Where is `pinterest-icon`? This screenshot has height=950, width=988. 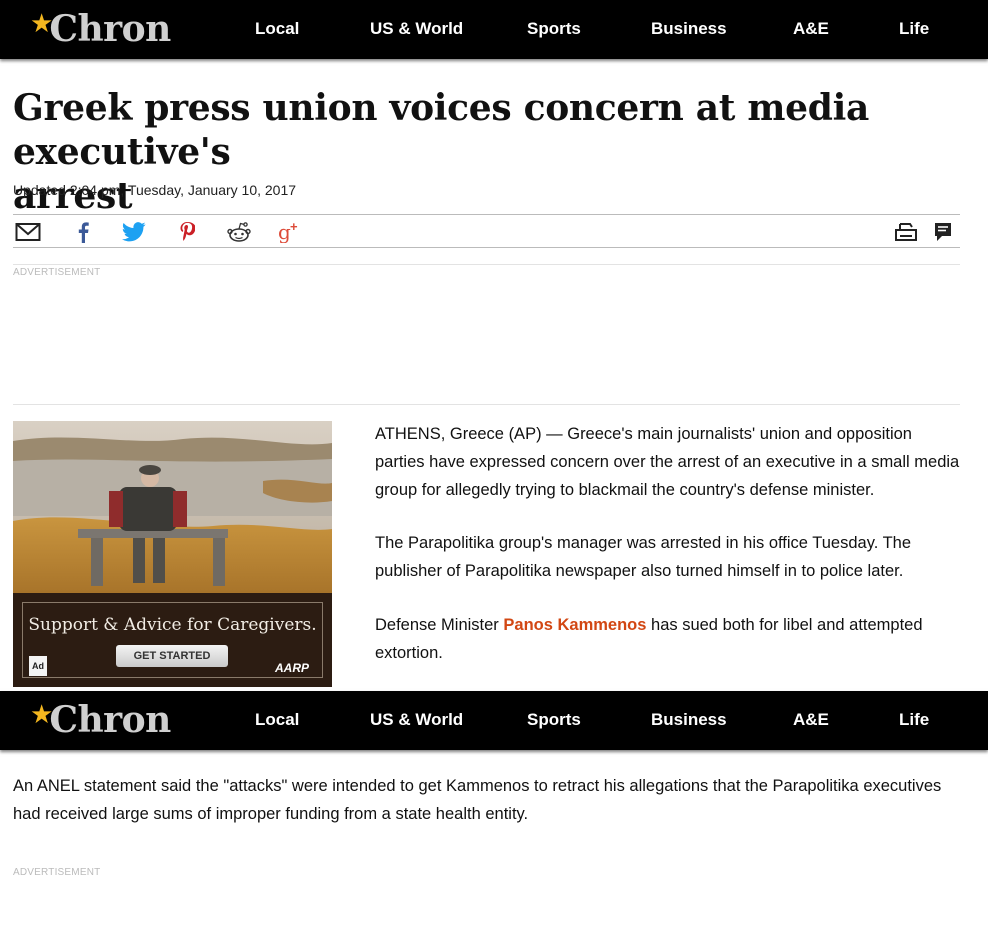
pinterest-icon is located at coordinates (187, 232).